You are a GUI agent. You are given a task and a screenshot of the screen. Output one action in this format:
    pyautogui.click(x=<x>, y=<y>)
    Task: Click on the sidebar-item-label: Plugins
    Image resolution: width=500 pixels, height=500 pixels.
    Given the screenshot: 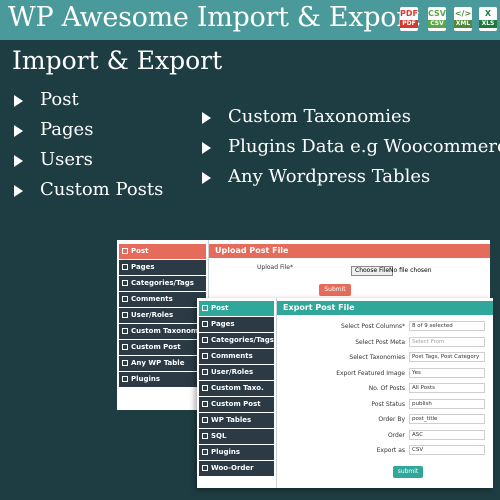 What is the action you would take?
    pyautogui.click(x=146, y=379)
    